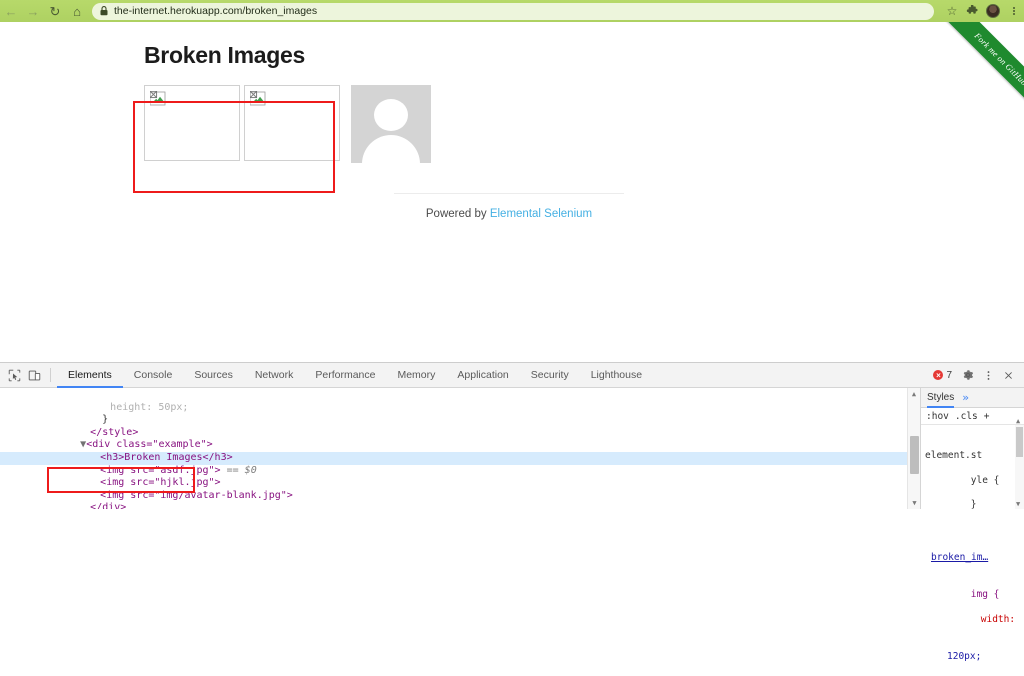 The height and width of the screenshot is (676, 1024). I want to click on tab-memory: Memory, so click(416, 375).